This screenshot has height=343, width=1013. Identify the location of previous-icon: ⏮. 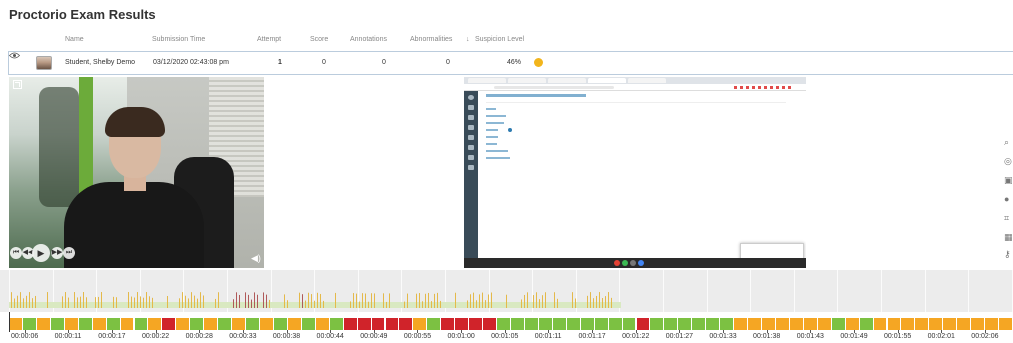
(16, 253).